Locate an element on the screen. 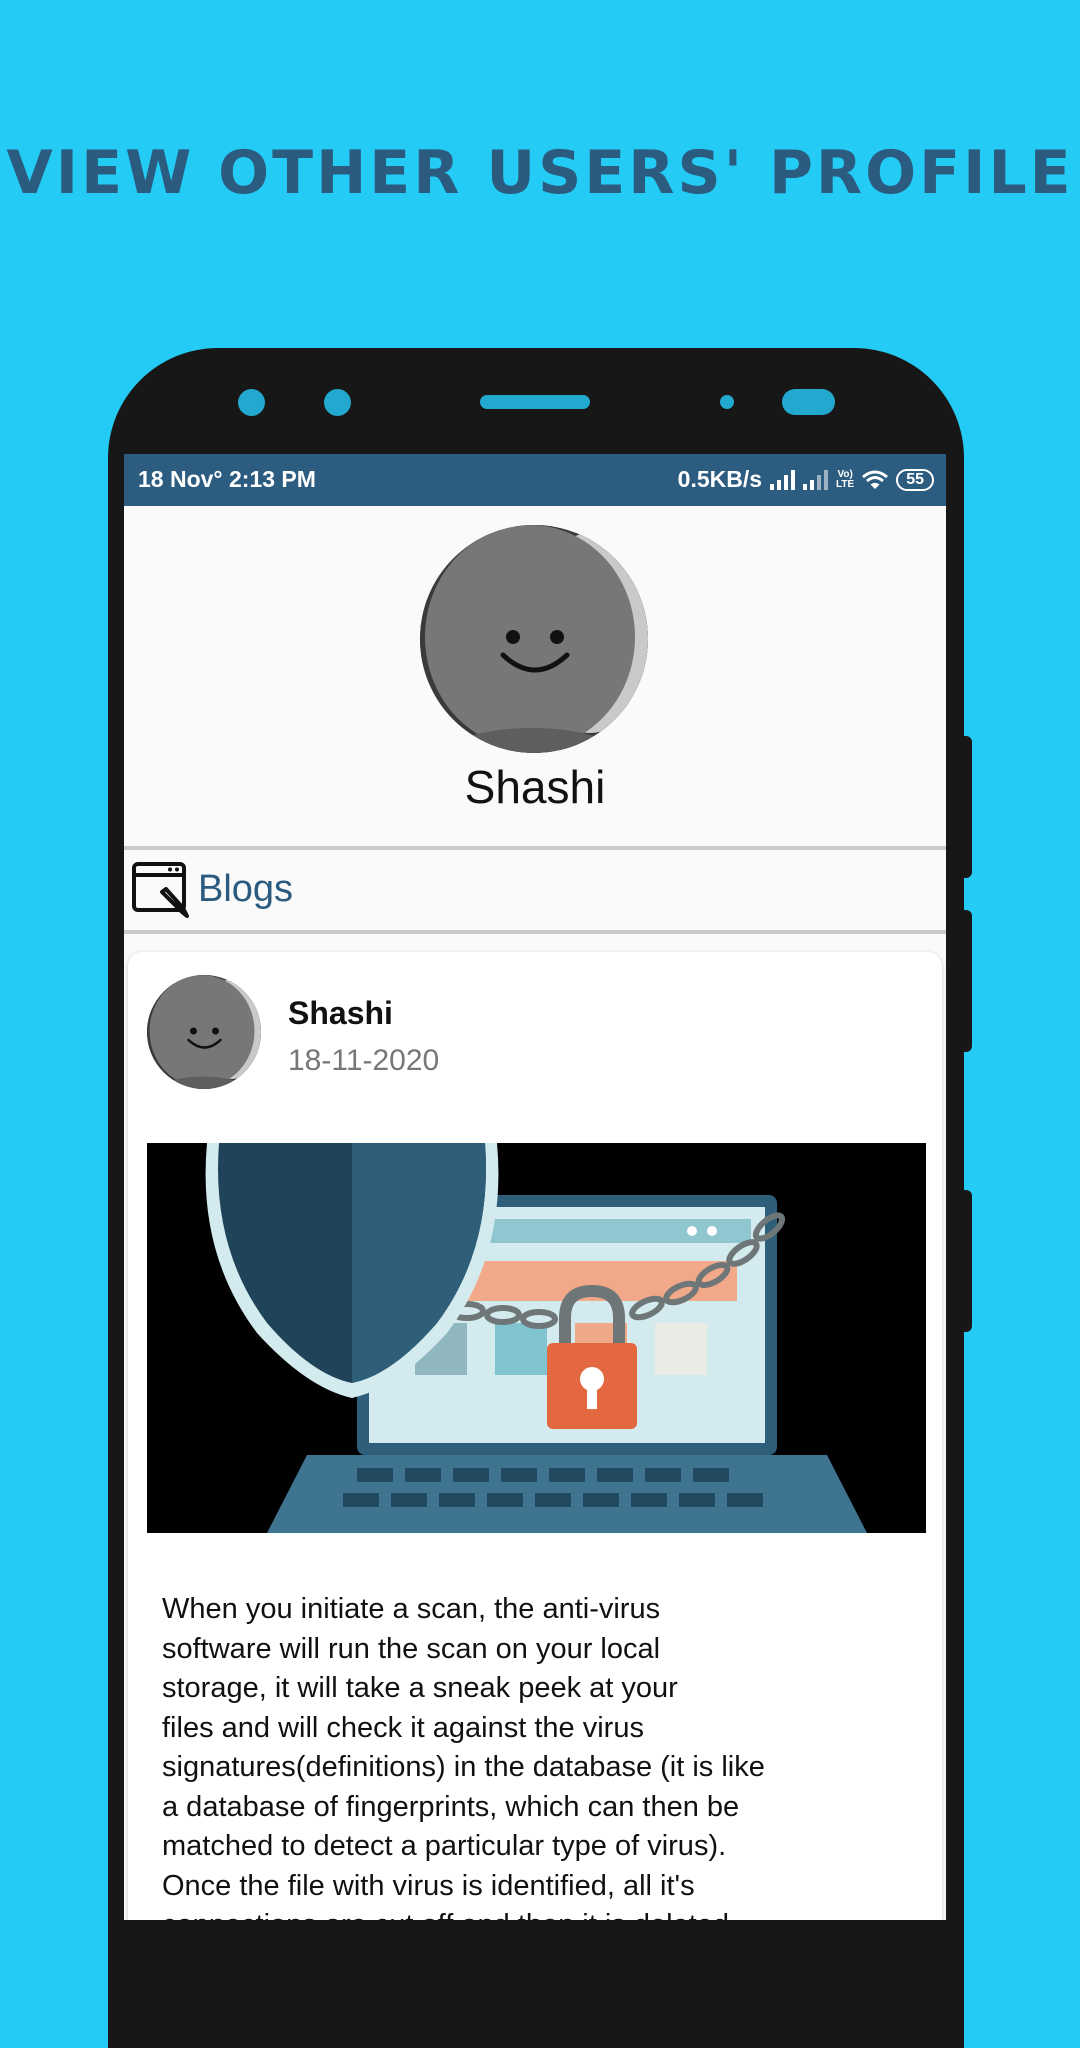 This screenshot has width=1080, height=2048. post-author-avatar is located at coordinates (204, 1032).